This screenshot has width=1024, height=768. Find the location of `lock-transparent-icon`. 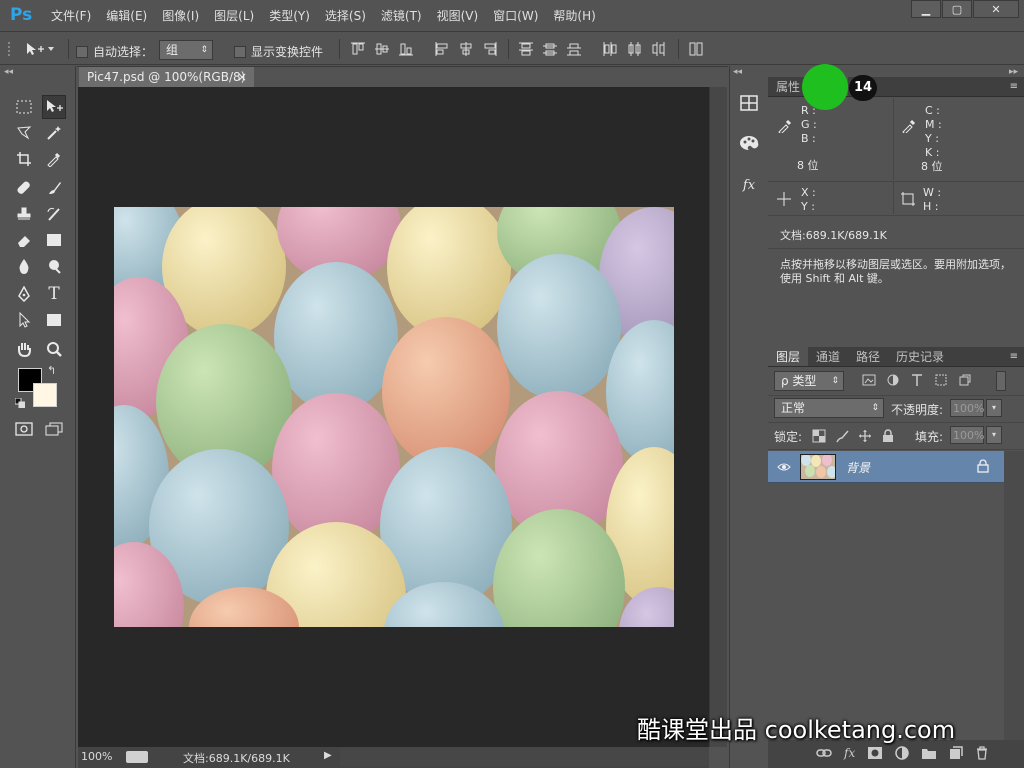

lock-transparent-icon is located at coordinates (819, 436).